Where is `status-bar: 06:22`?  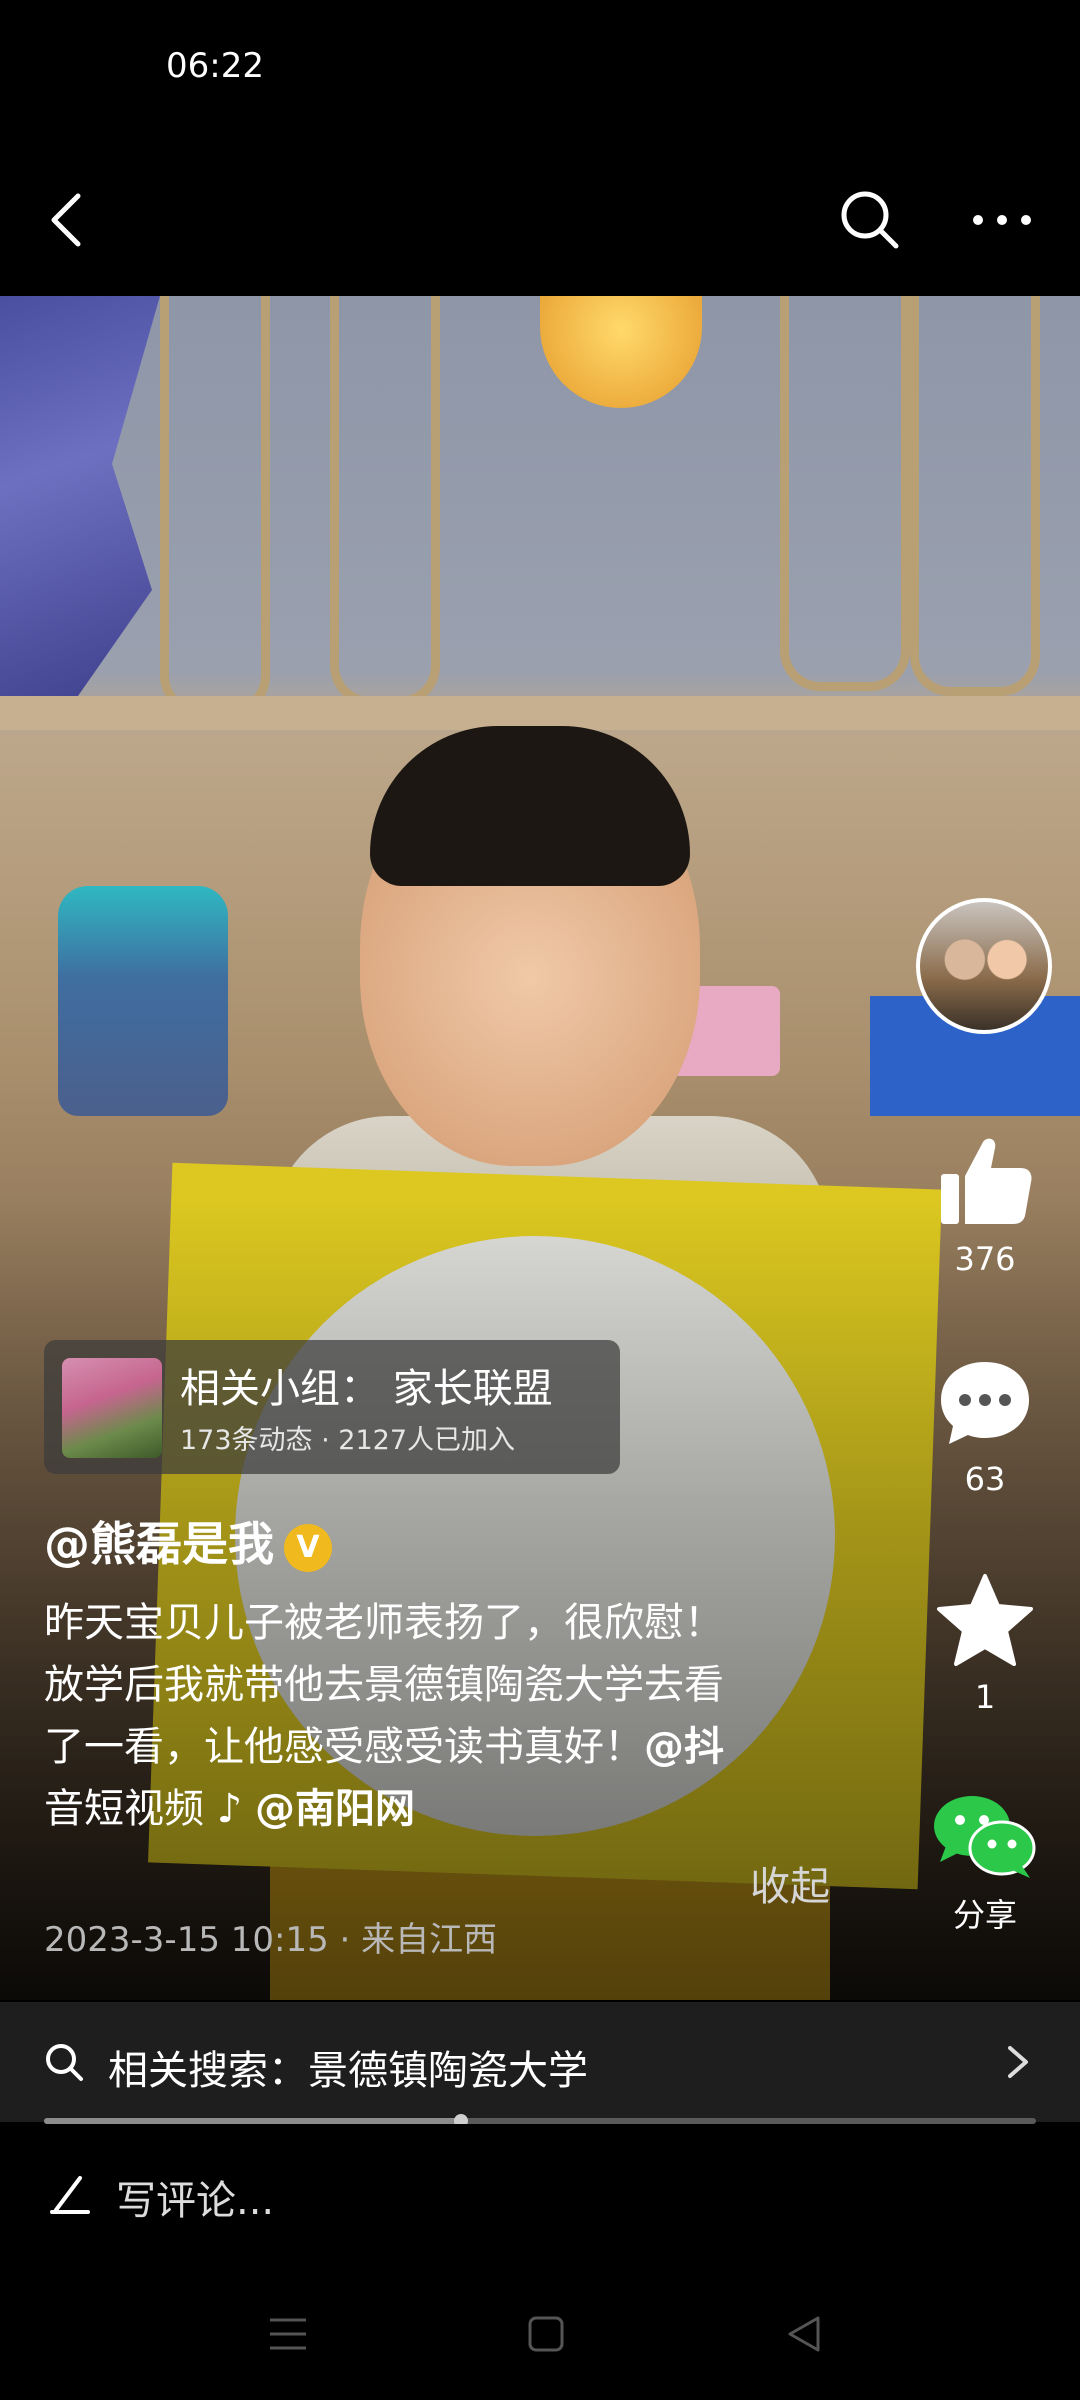 status-bar: 06:22 is located at coordinates (540, 70).